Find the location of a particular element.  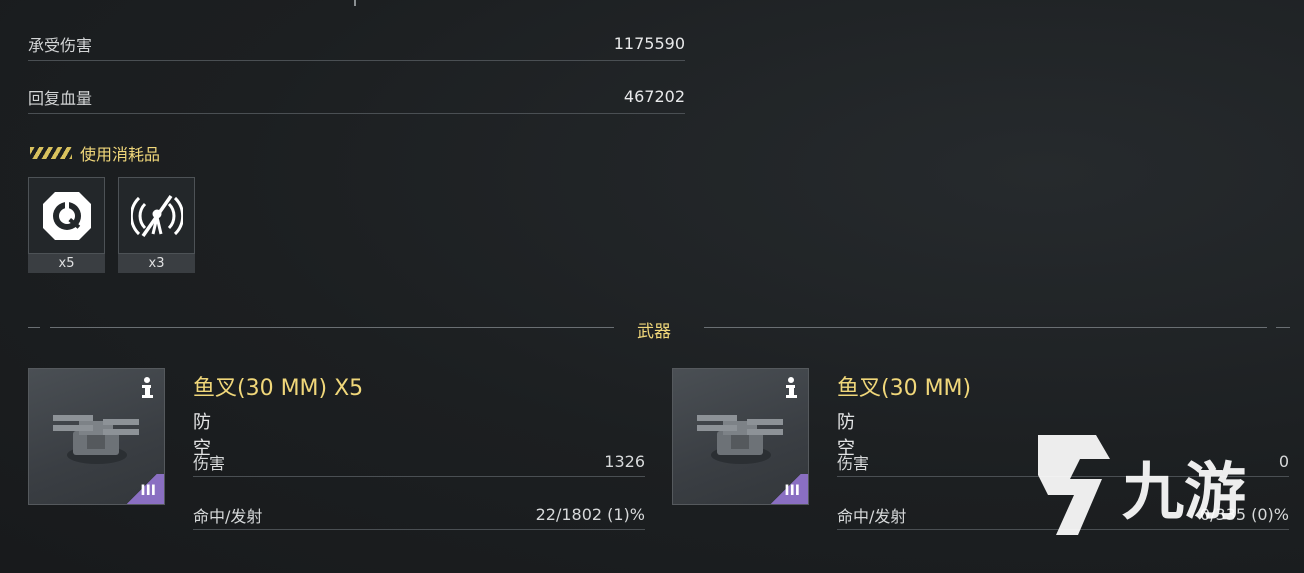

consumable-count: x5 is located at coordinates (66, 263).